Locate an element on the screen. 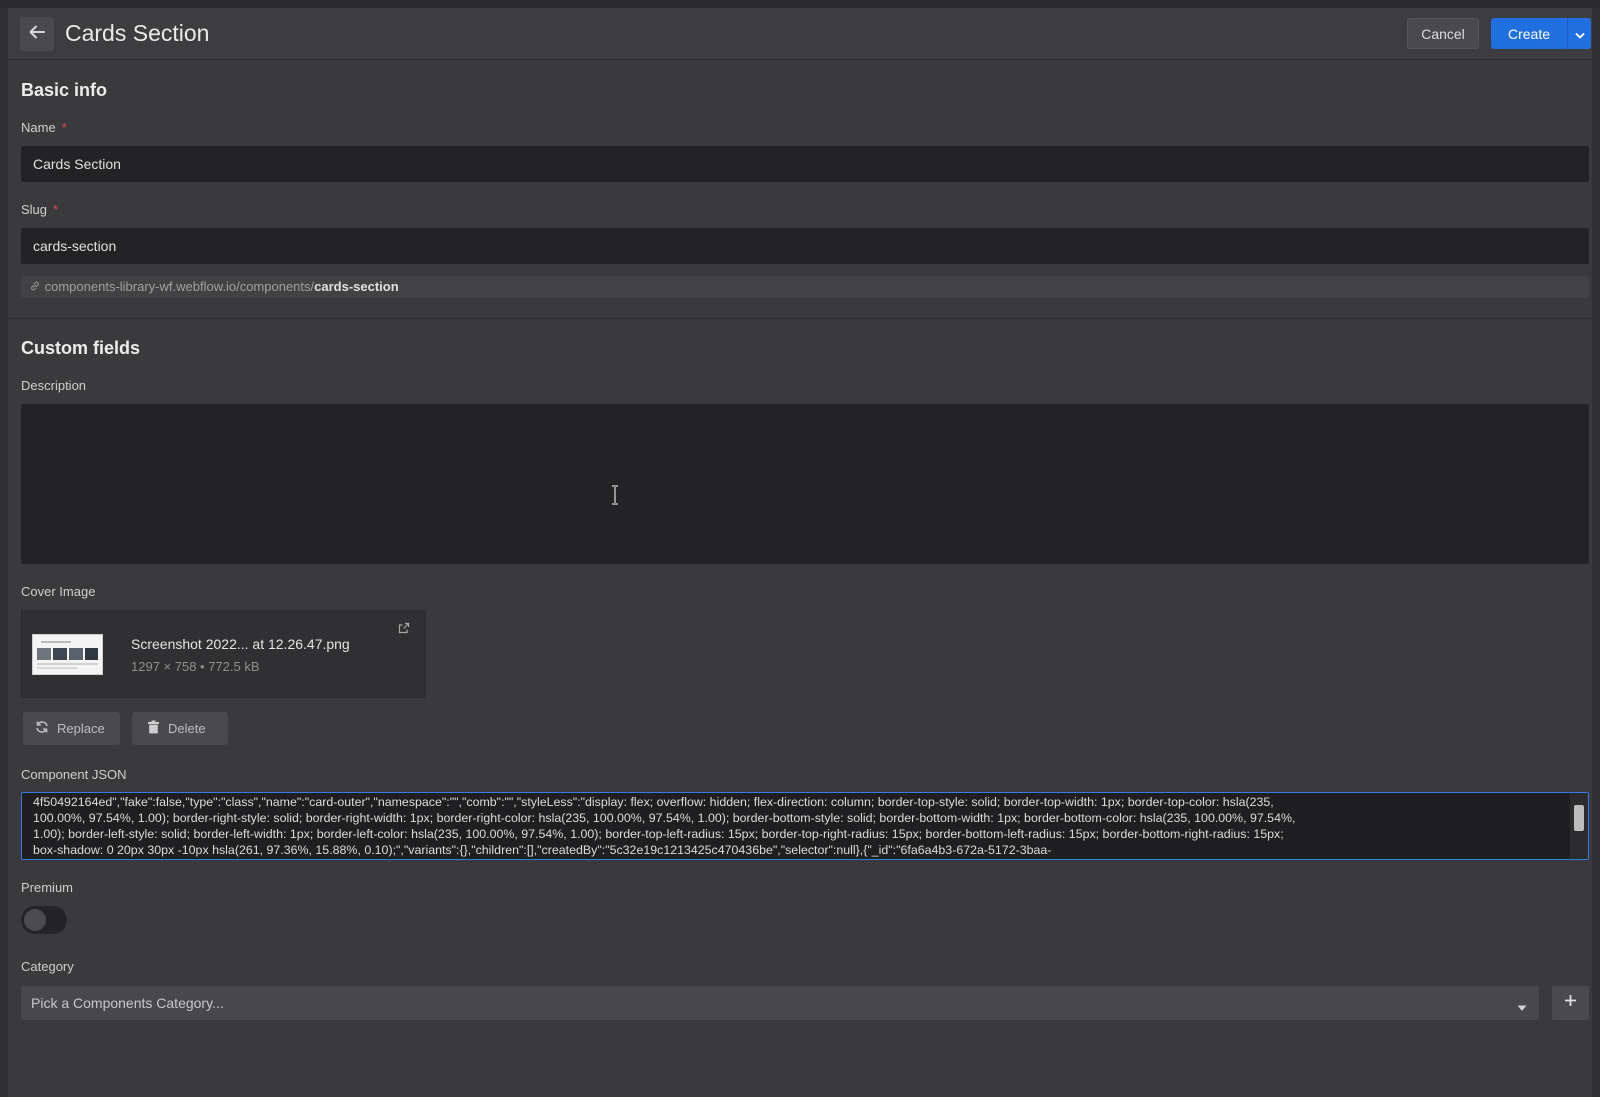 The image size is (1600, 1097). replace-label: Replace is located at coordinates (81, 728).